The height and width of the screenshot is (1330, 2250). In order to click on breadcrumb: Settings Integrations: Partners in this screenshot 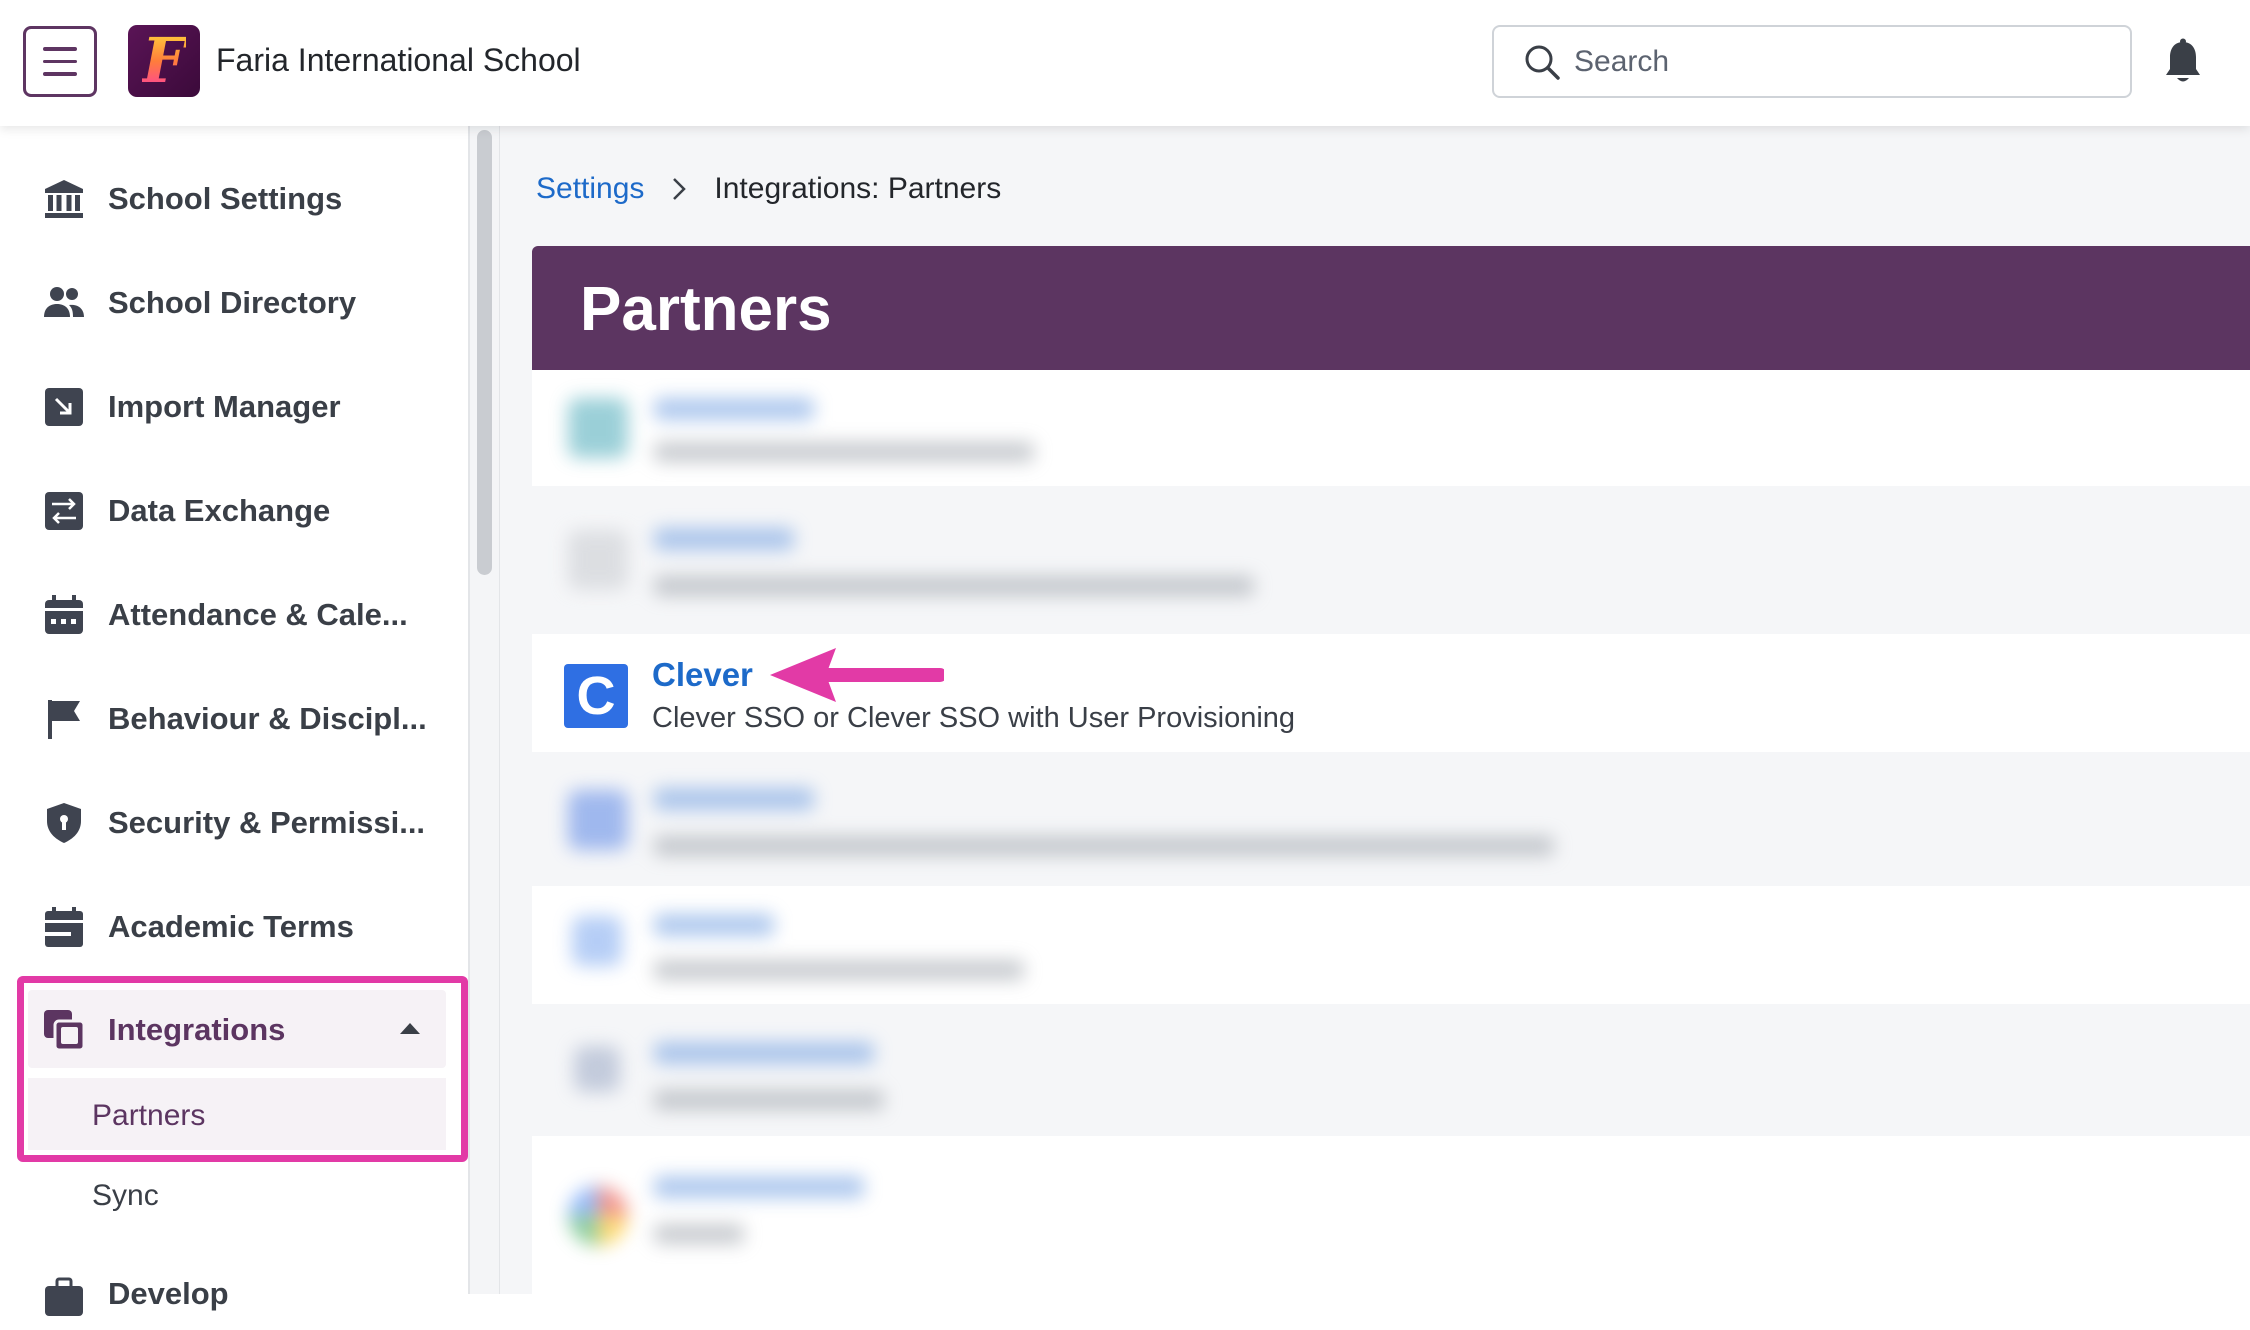, I will do `click(768, 189)`.